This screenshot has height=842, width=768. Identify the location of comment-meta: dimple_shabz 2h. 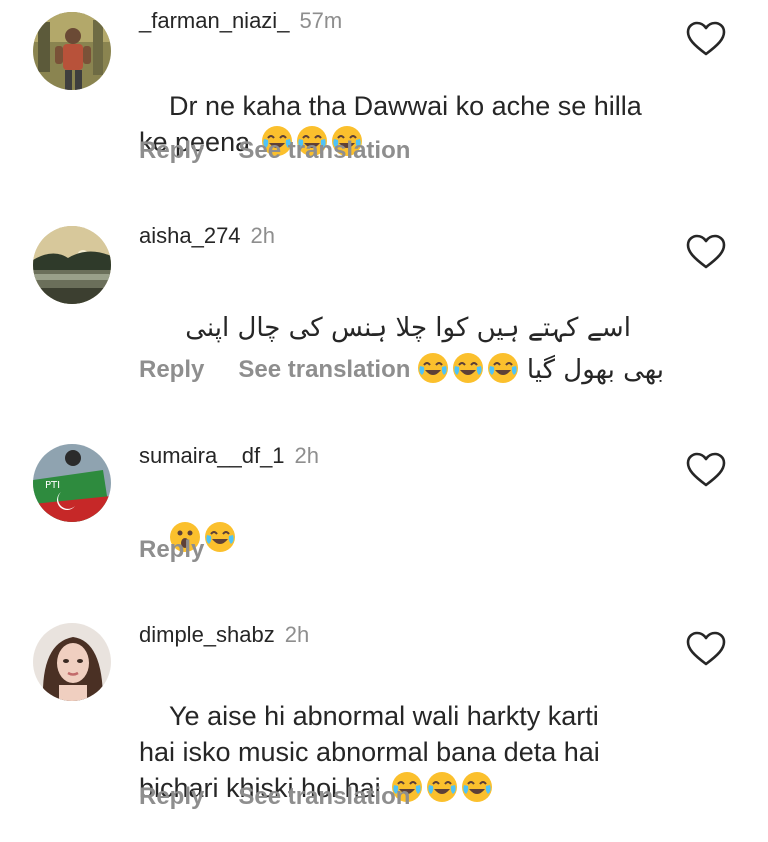
(224, 635).